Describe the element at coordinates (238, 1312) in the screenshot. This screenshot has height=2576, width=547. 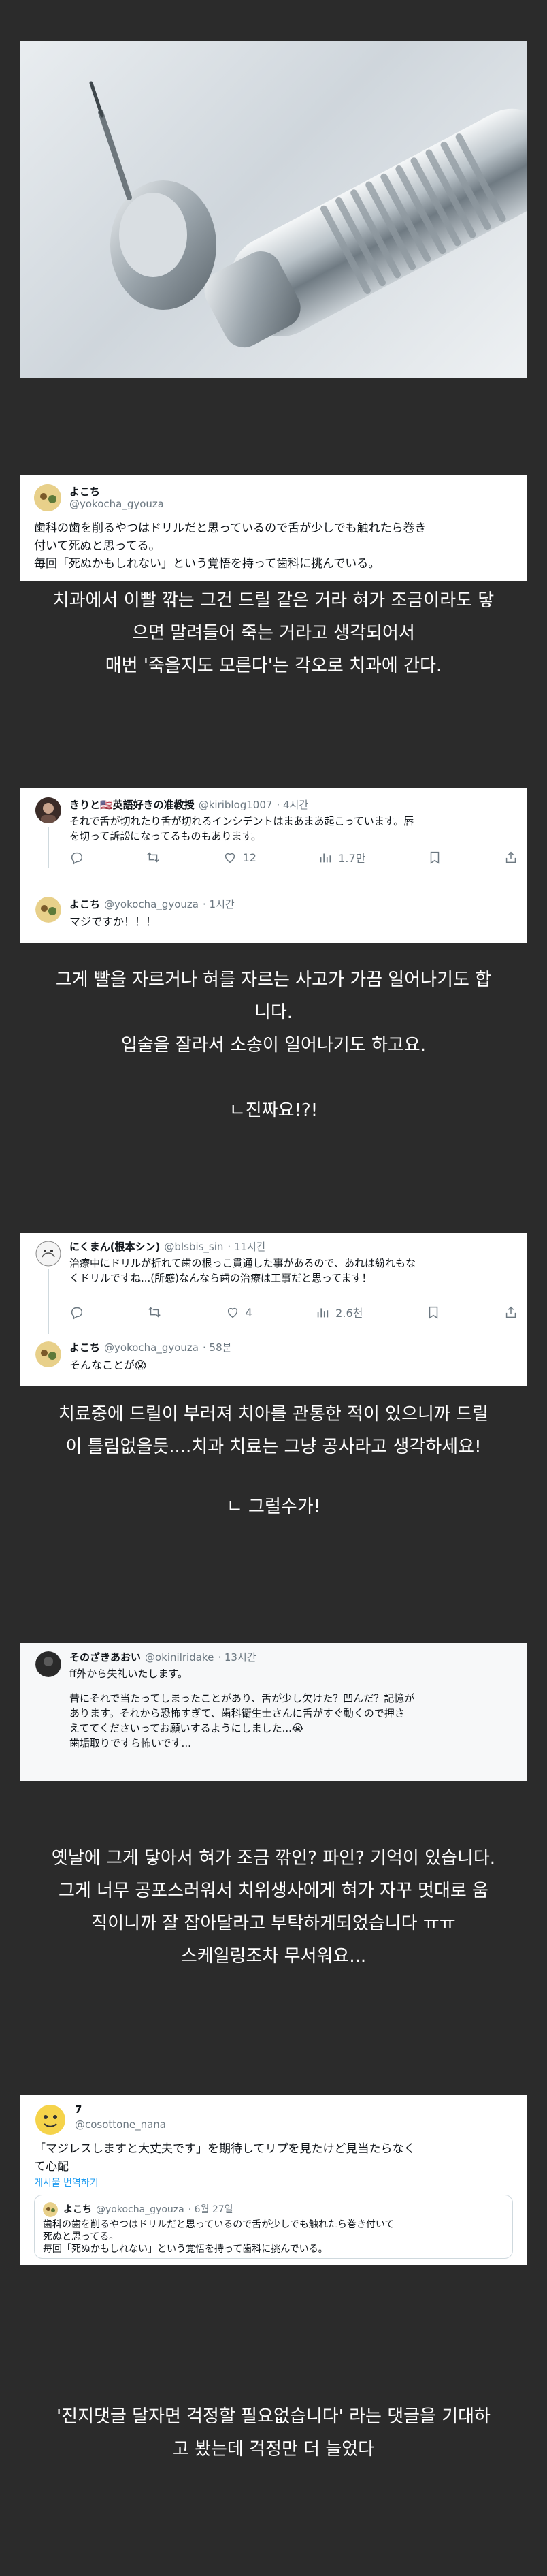
I see `like-button: 4` at that location.